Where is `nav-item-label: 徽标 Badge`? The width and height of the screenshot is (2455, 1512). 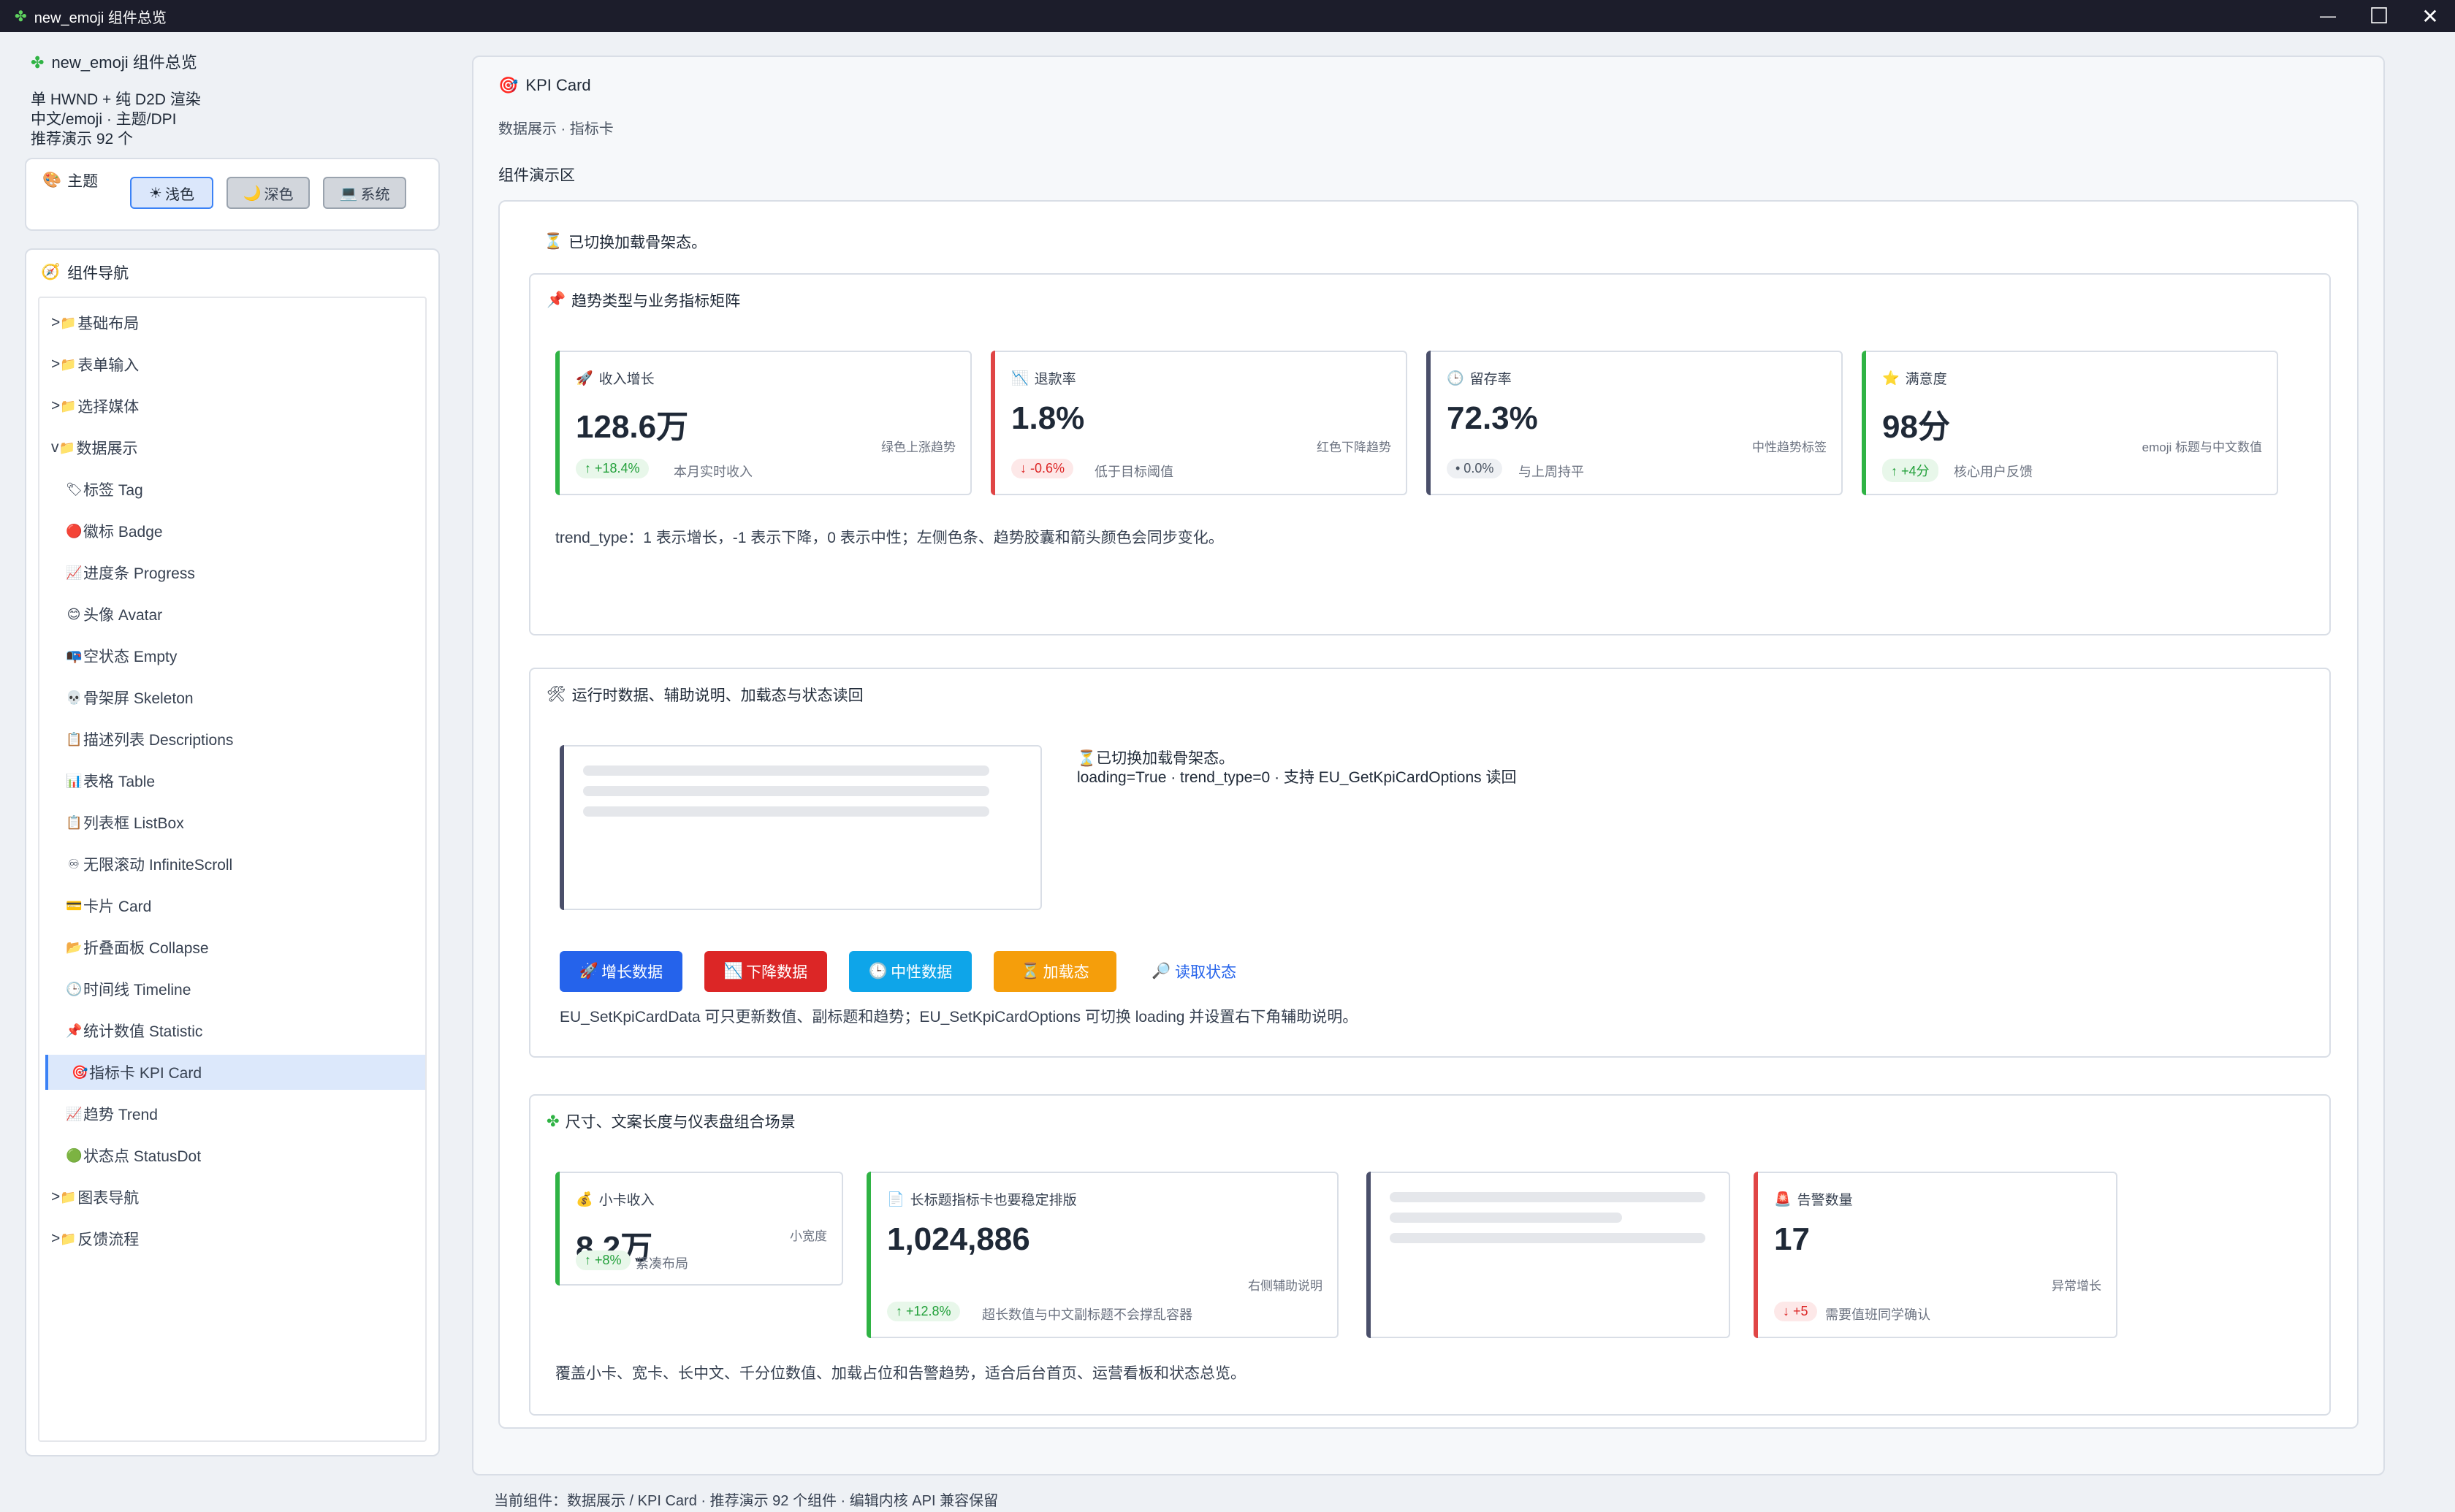
nav-item-label: 徽标 Badge is located at coordinates (123, 532).